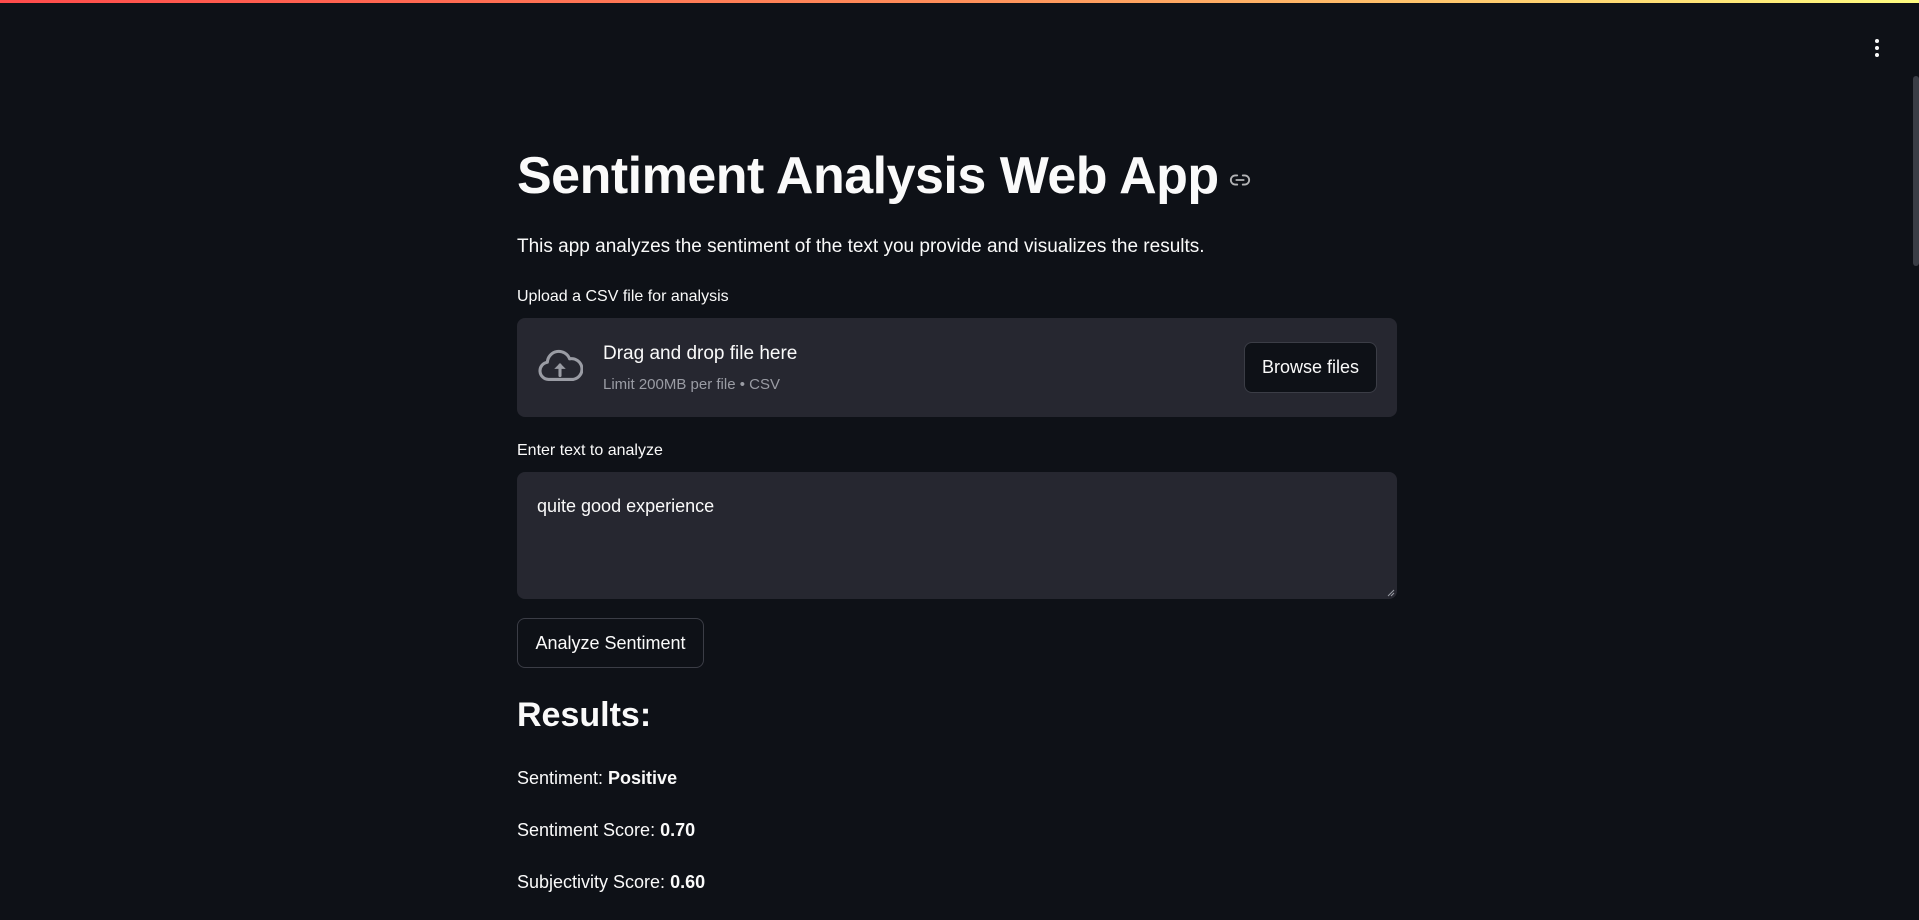  Describe the element at coordinates (594, 882) in the screenshot. I see `subjectivity-score-label: Subjectivity Score:` at that location.